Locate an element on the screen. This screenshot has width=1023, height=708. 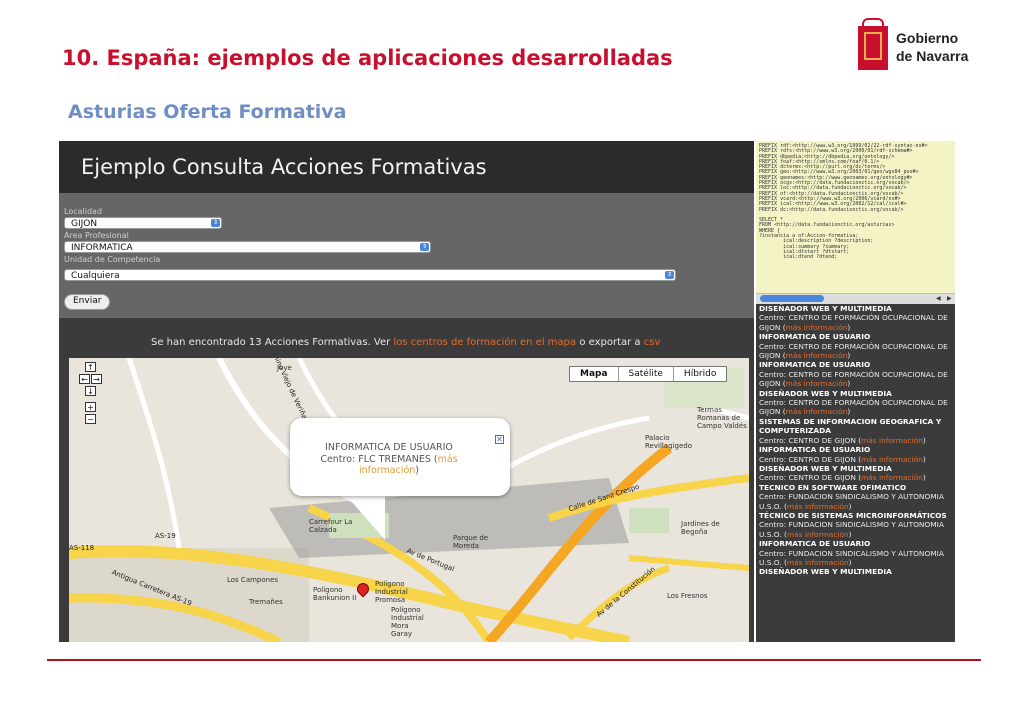
map-label: Polígono Industrial Mora Garay is located at coordinates (407, 622).